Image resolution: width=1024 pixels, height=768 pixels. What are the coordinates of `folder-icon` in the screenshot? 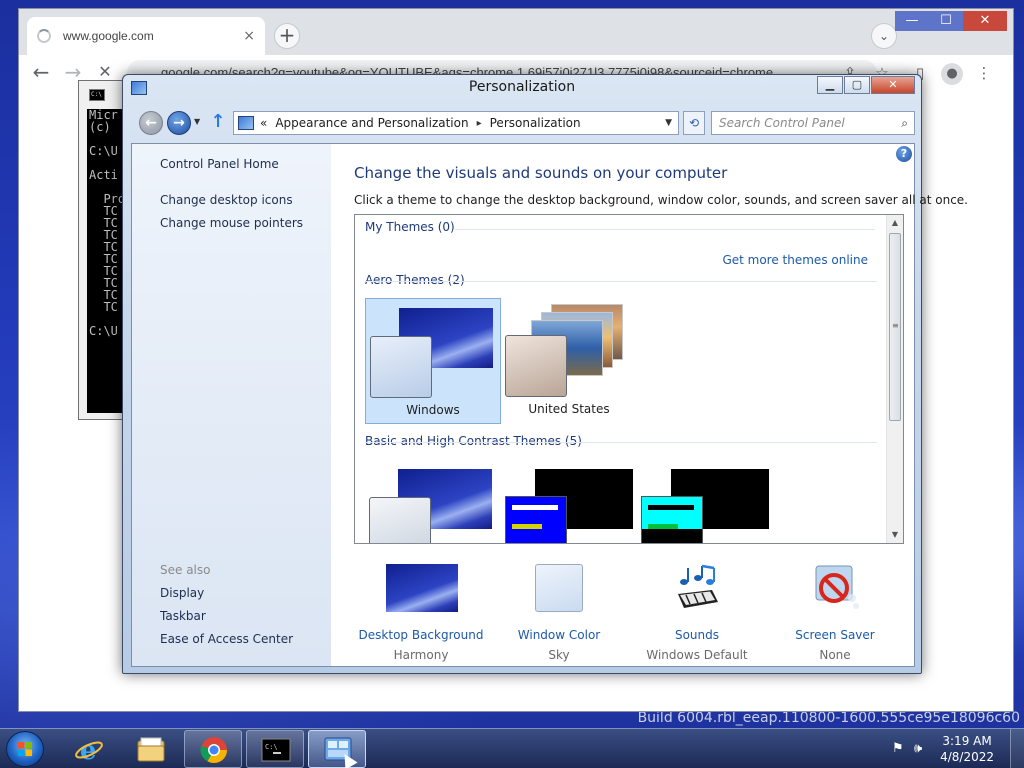 It's located at (151, 749).